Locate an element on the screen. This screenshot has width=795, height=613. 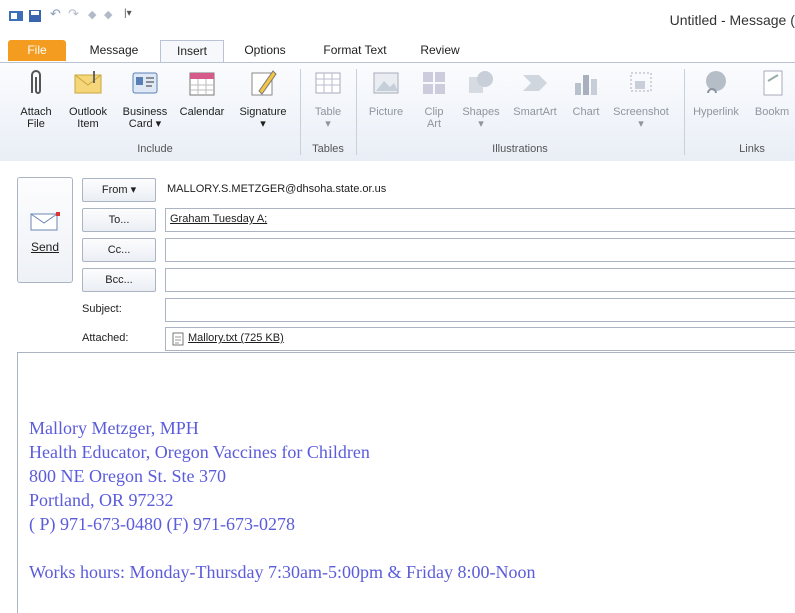
signature-phones: ( P) 971-673-0480 (F) 971-673-0278 is located at coordinates (162, 524).